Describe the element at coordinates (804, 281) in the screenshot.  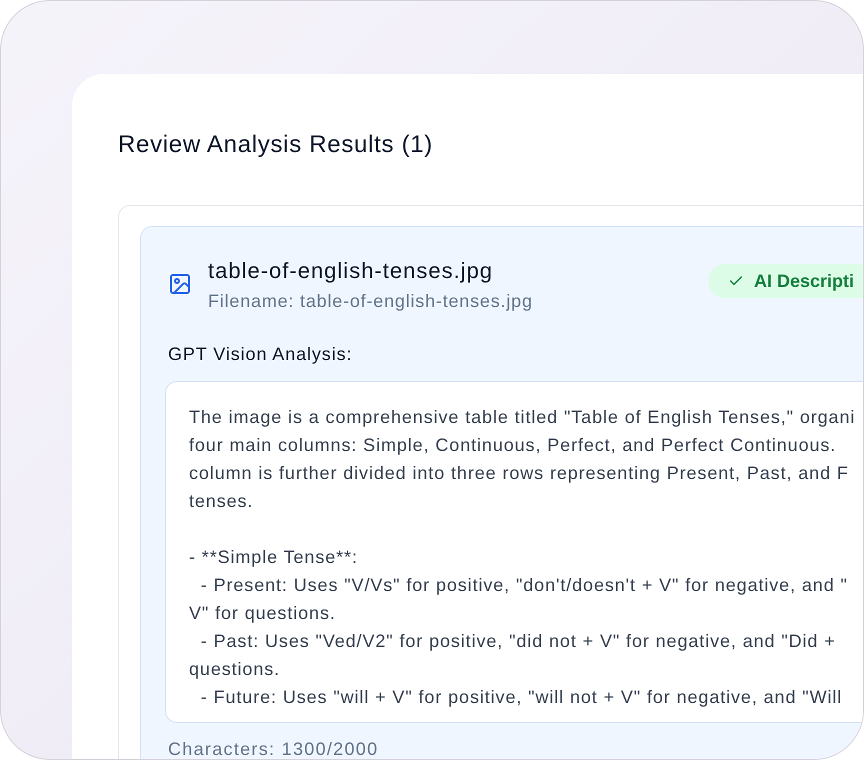
I see `badge-label: AI Descripti` at that location.